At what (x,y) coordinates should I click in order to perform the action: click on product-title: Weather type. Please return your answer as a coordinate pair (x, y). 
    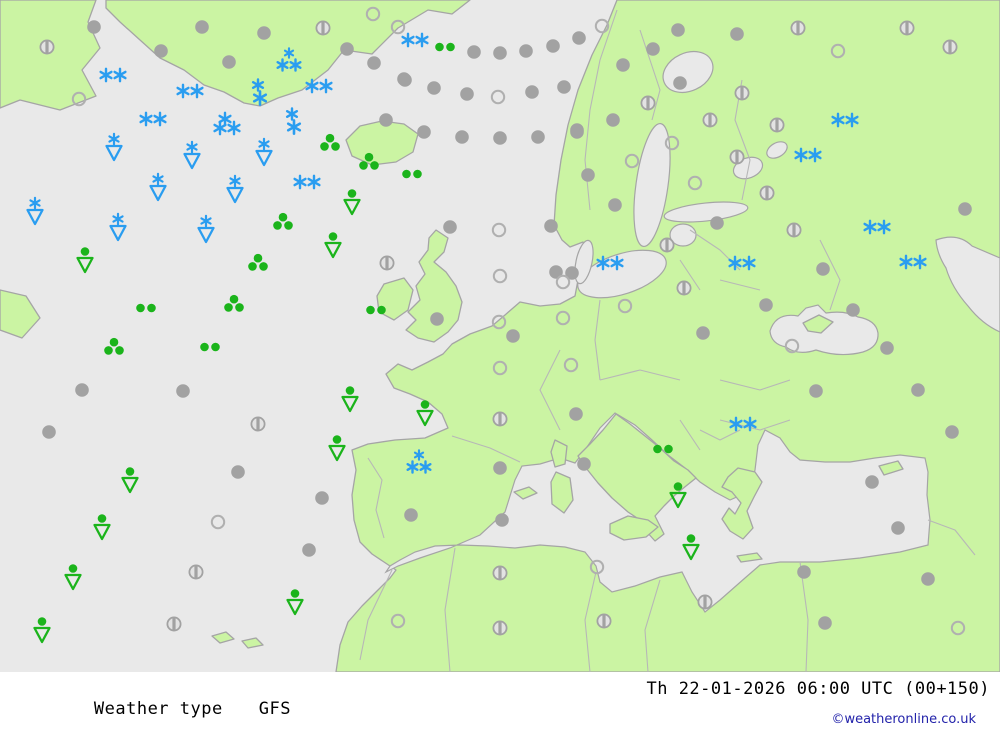
    Looking at the image, I should click on (158, 709).